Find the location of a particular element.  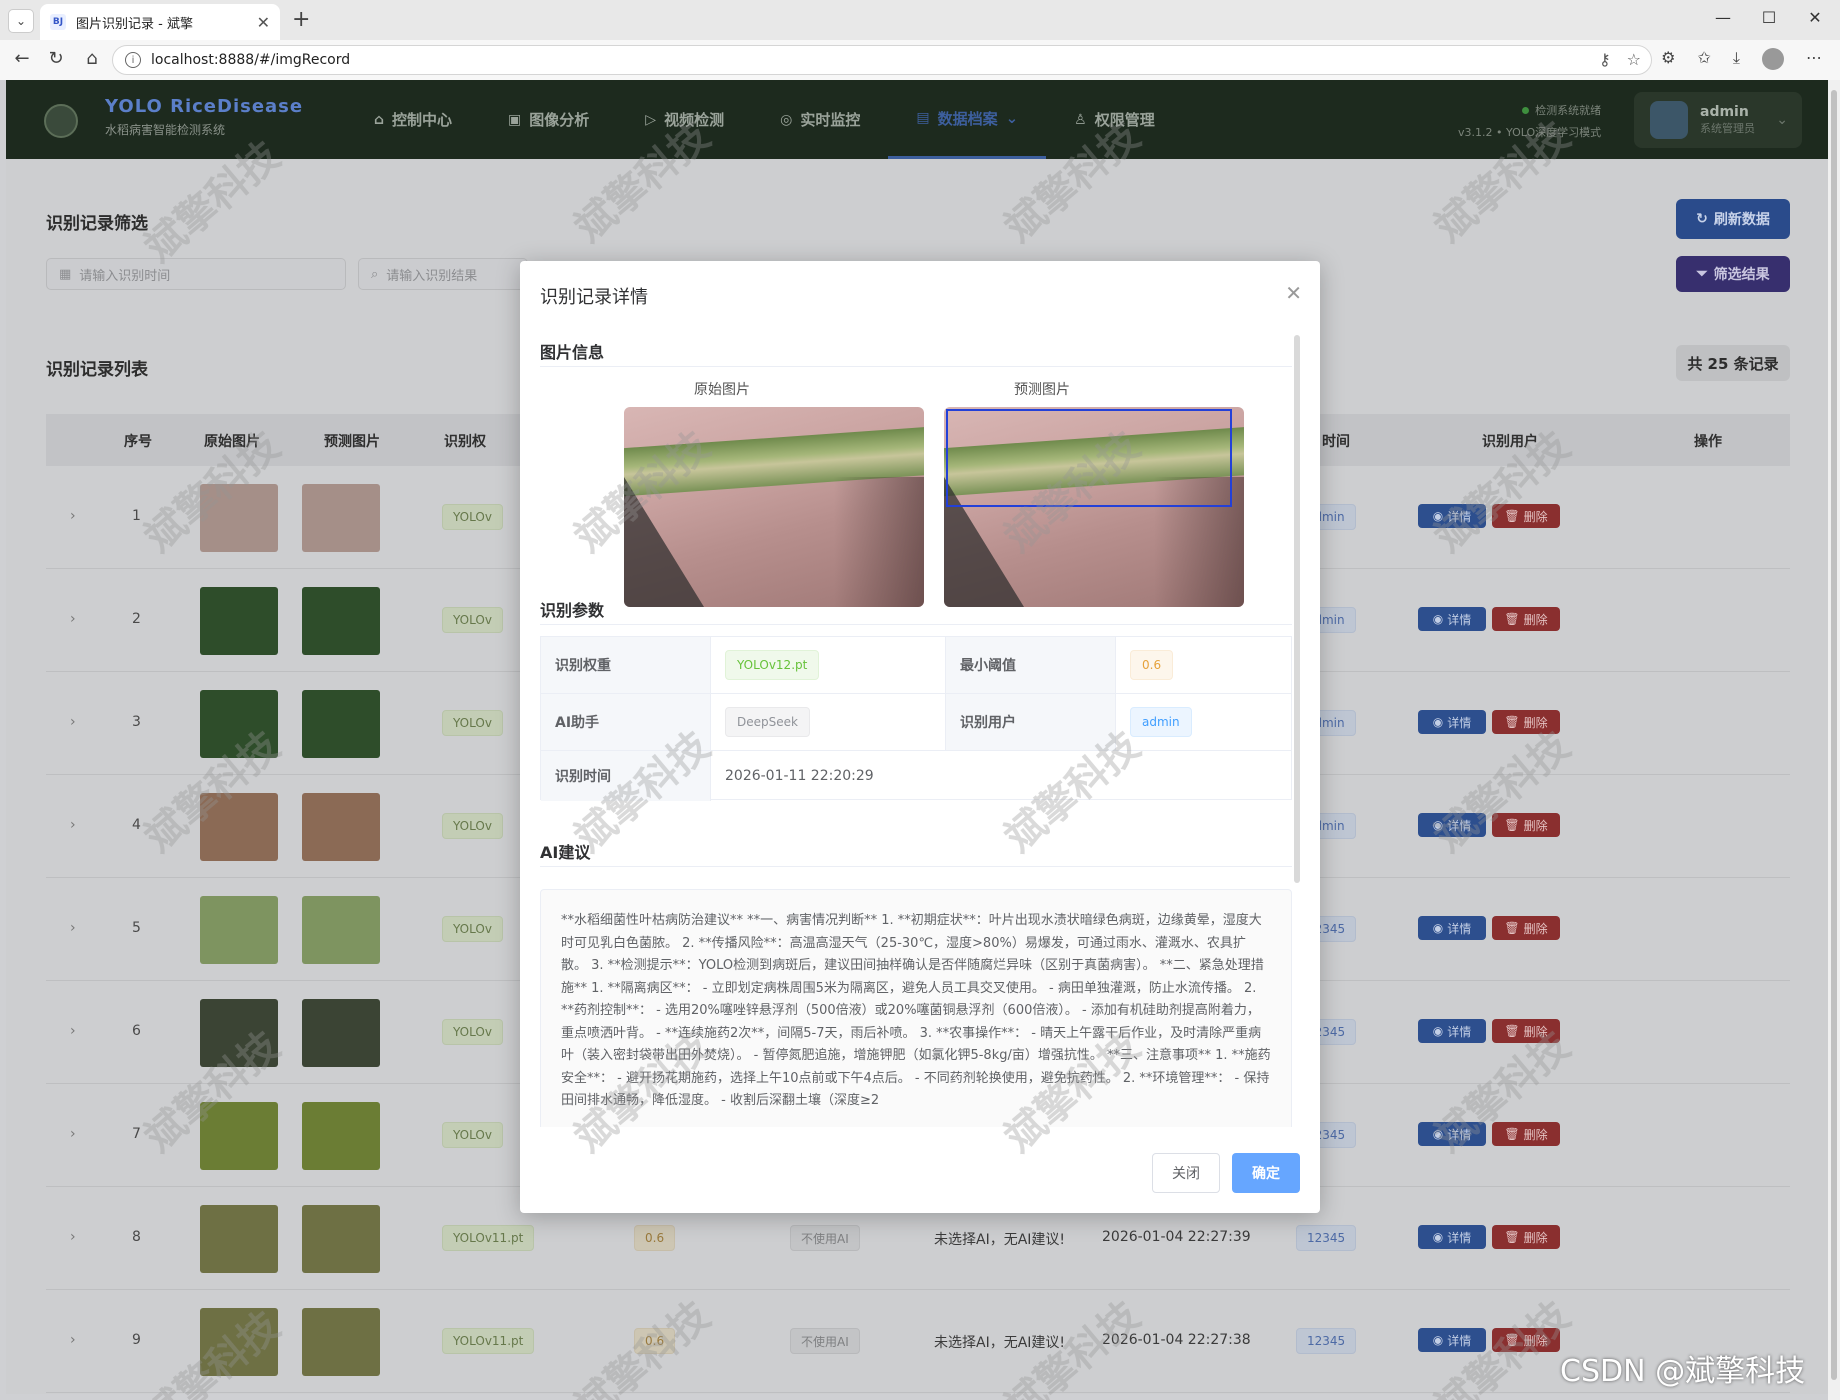

nav-video: ▷ 视频检测 is located at coordinates (684, 119).